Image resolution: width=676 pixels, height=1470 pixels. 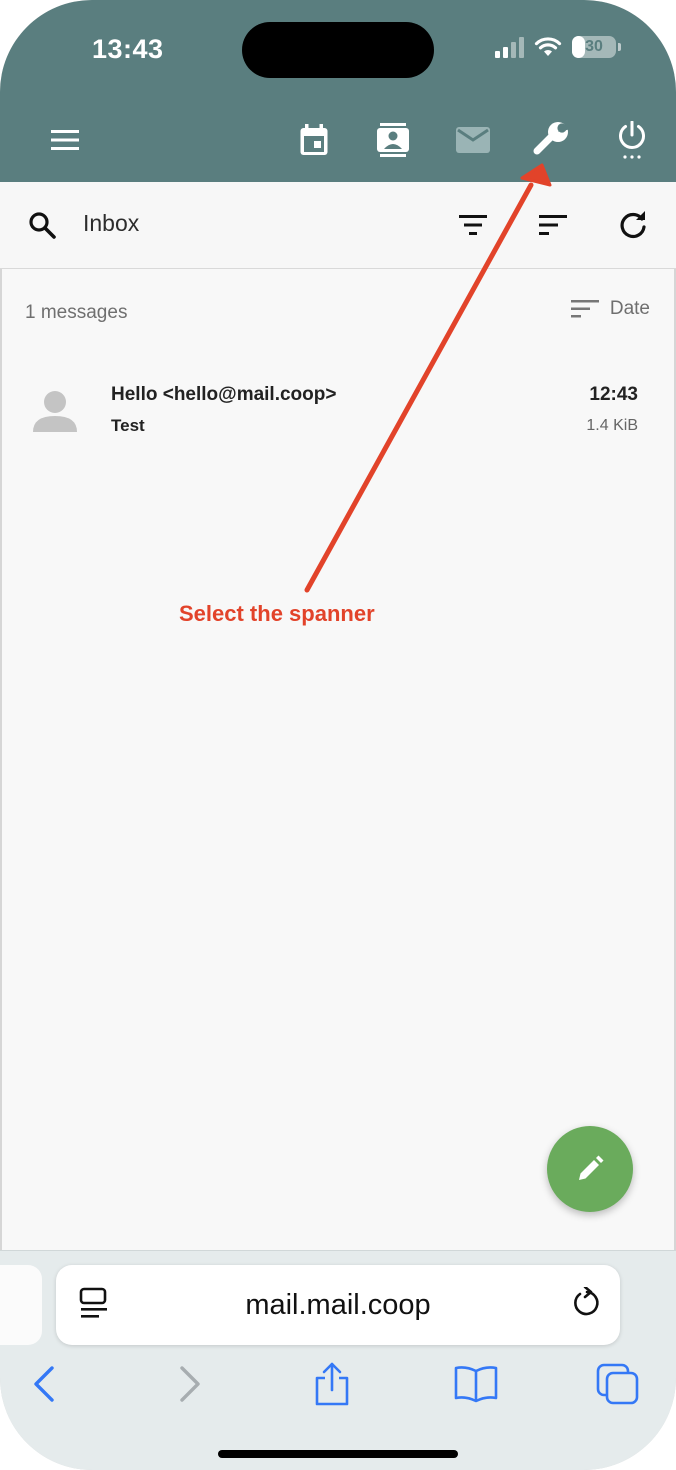 I want to click on battery-percent: 30, so click(x=594, y=46).